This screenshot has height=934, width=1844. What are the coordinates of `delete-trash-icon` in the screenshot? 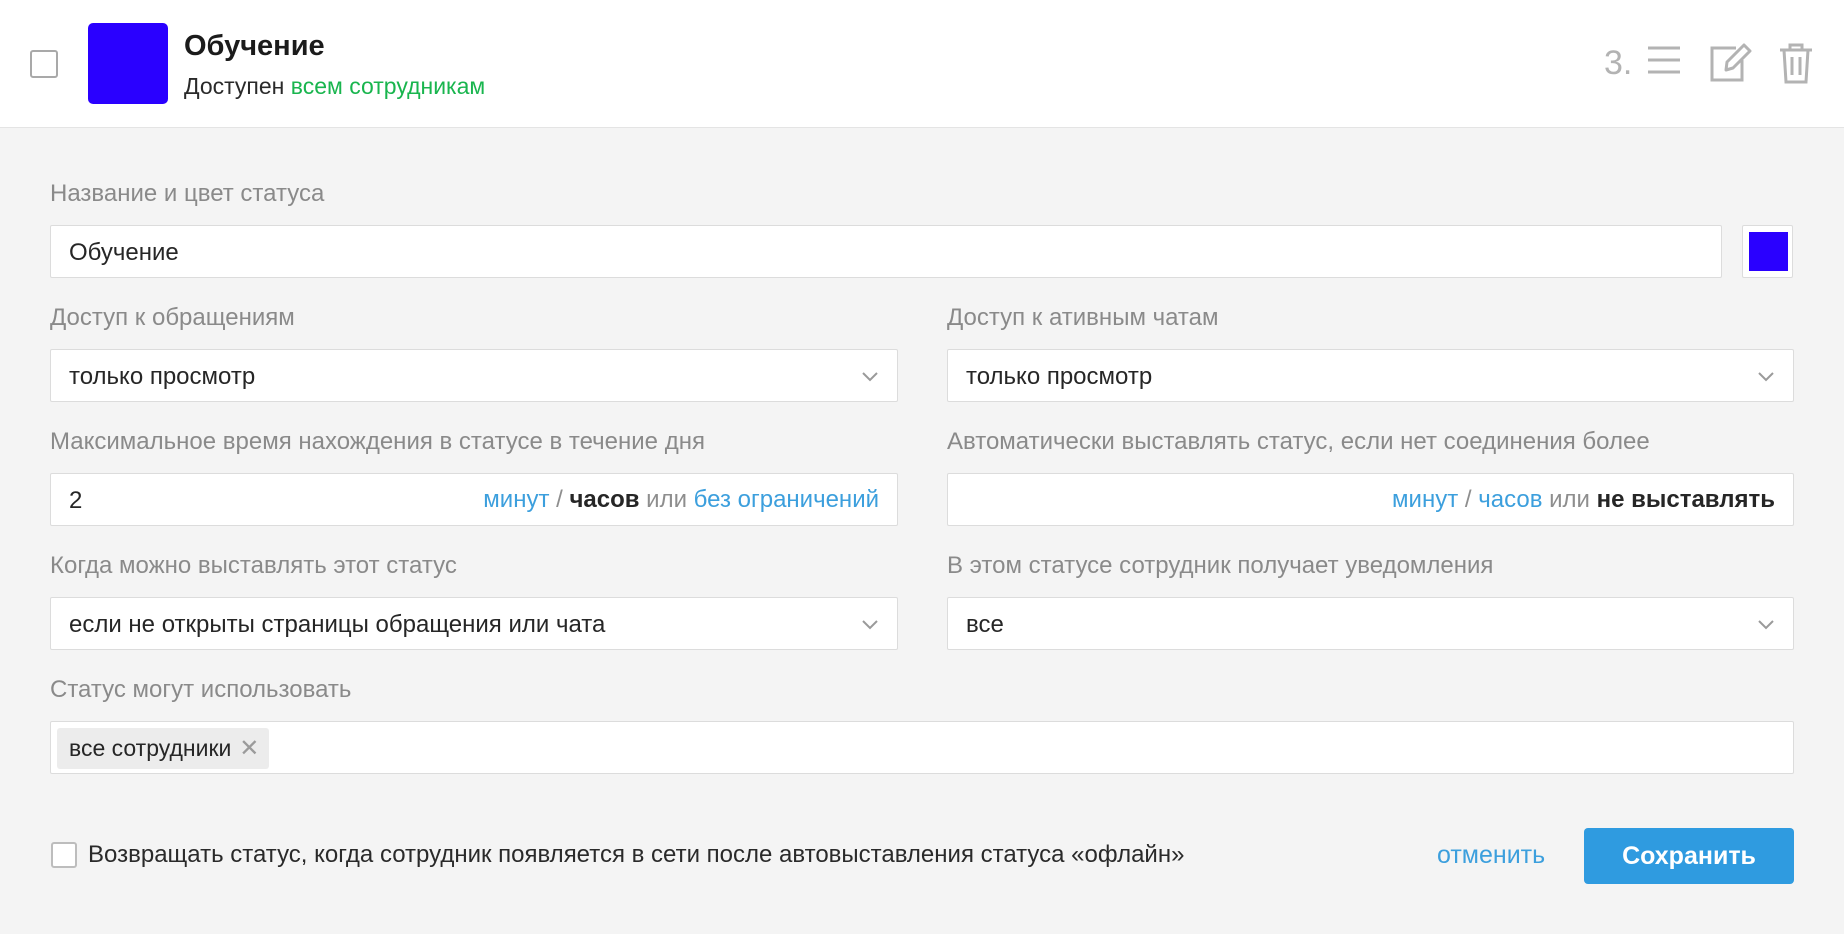 It's located at (1796, 63).